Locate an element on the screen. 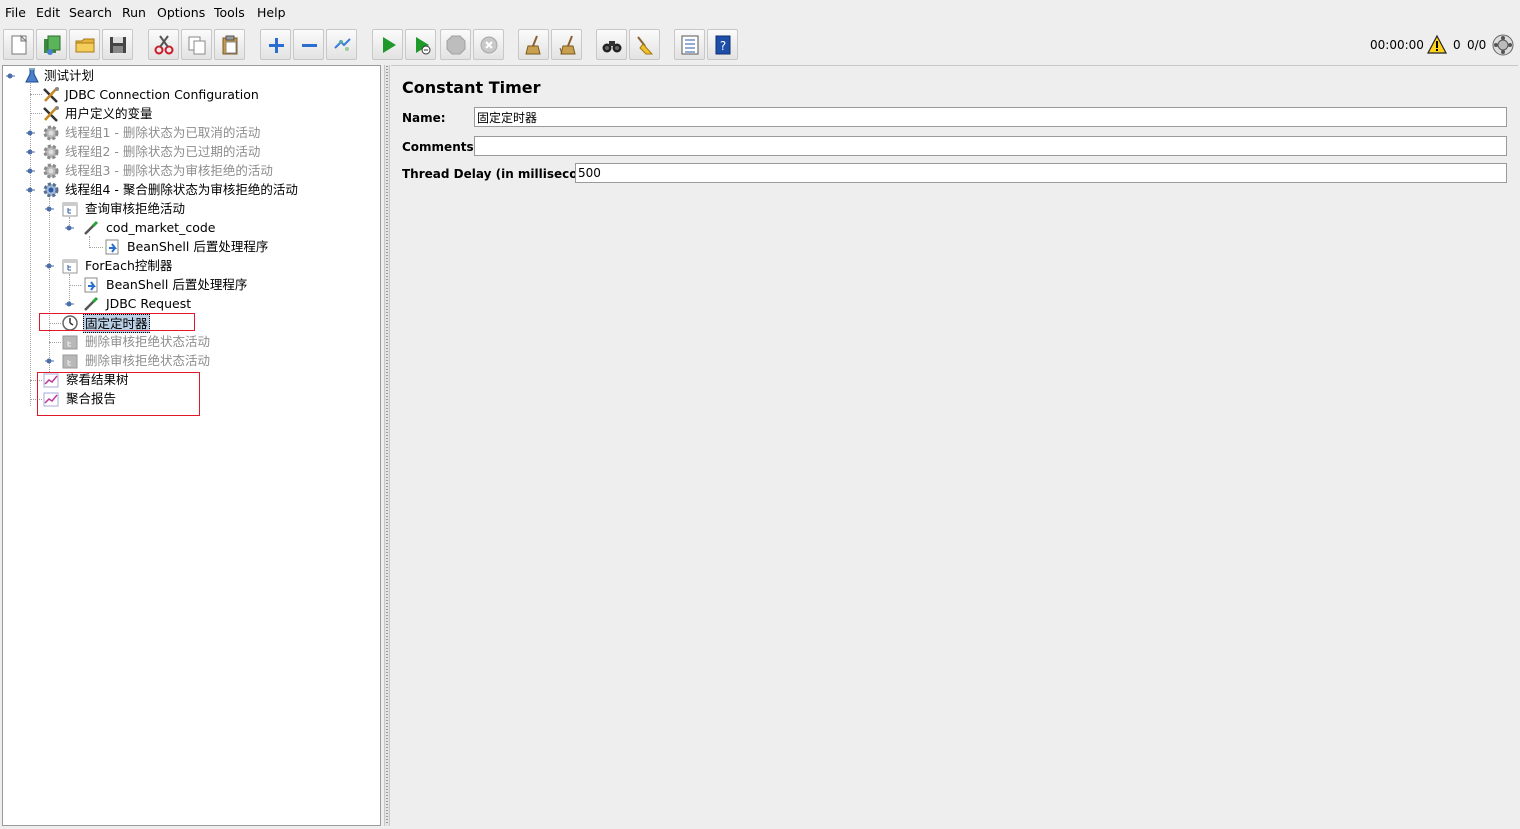 The width and height of the screenshot is (1520, 829). cut-icon is located at coordinates (163, 44).